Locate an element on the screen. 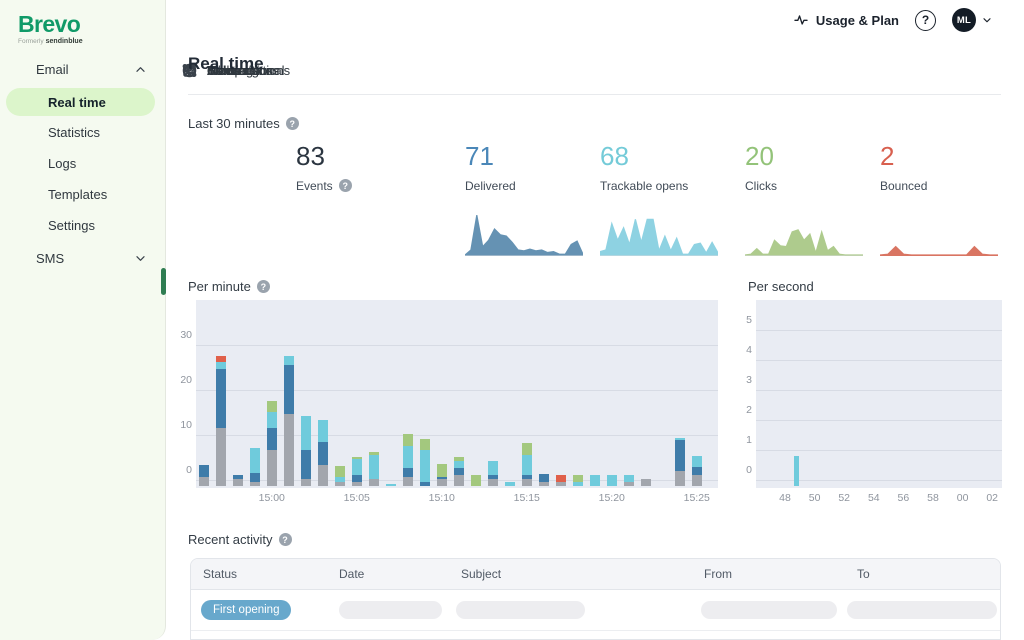 This screenshot has height=640, width=1024. stat-value: 83 is located at coordinates (310, 156).